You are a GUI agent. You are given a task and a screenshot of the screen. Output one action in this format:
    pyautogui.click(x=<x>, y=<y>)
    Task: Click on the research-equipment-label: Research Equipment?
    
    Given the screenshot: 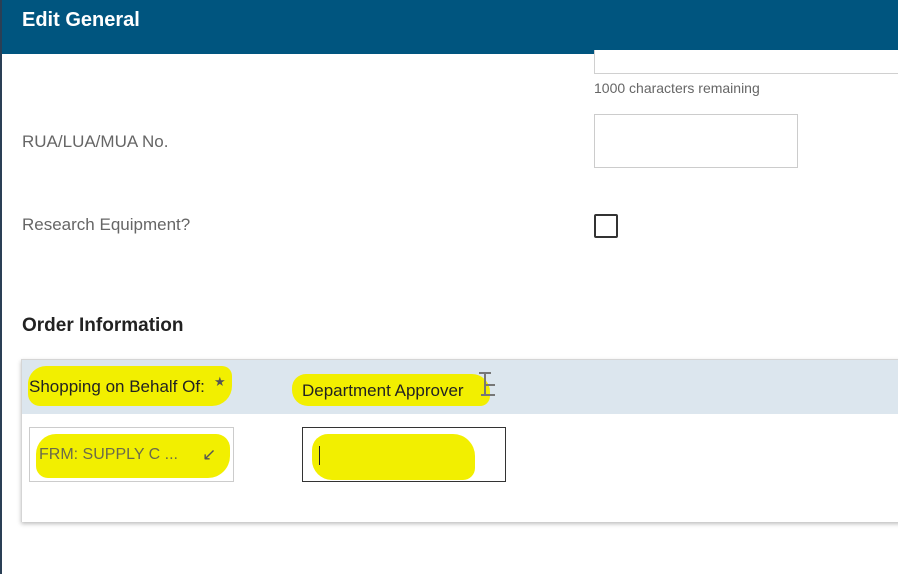 What is the action you would take?
    pyautogui.click(x=106, y=224)
    